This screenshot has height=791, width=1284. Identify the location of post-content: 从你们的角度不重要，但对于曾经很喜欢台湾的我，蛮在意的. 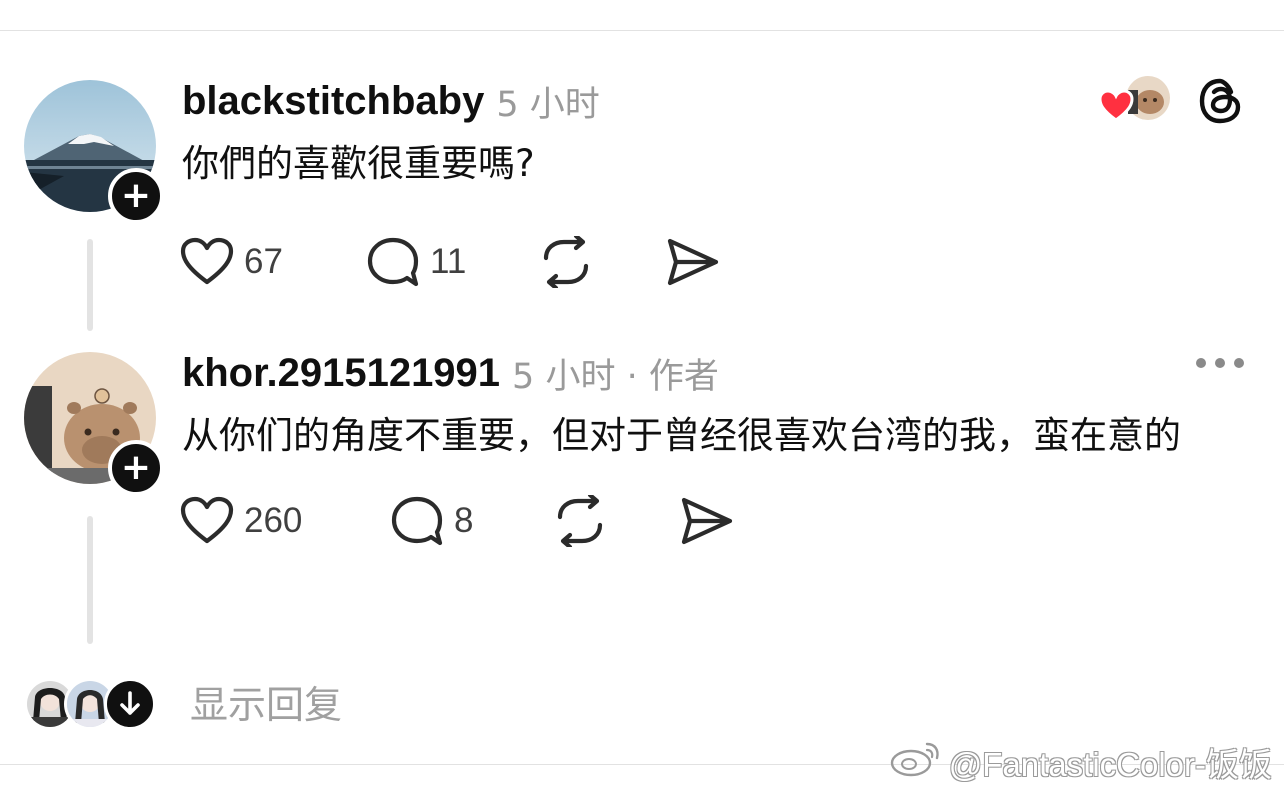
(681, 435).